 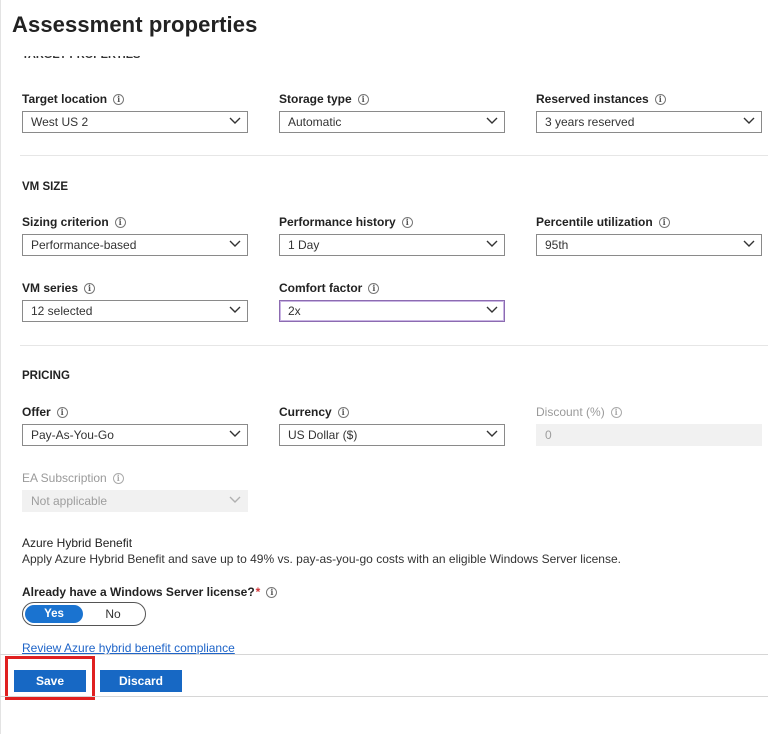 I want to click on target-location-select: West US 2, so click(x=135, y=122).